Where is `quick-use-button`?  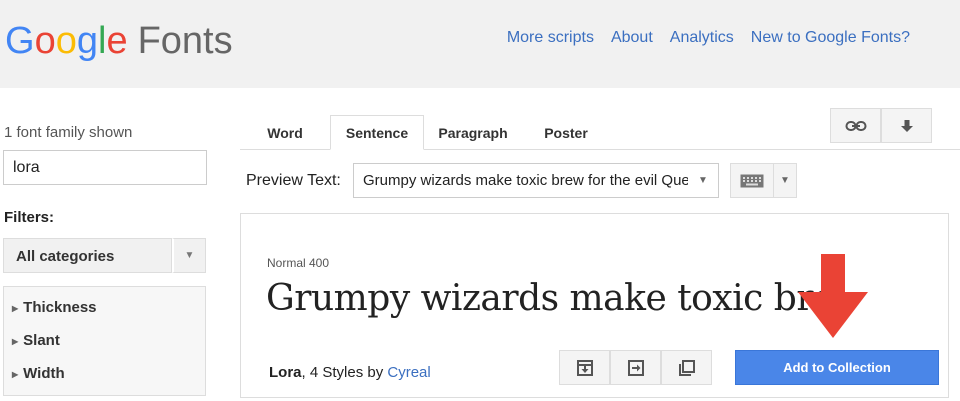 quick-use-button is located at coordinates (584, 367).